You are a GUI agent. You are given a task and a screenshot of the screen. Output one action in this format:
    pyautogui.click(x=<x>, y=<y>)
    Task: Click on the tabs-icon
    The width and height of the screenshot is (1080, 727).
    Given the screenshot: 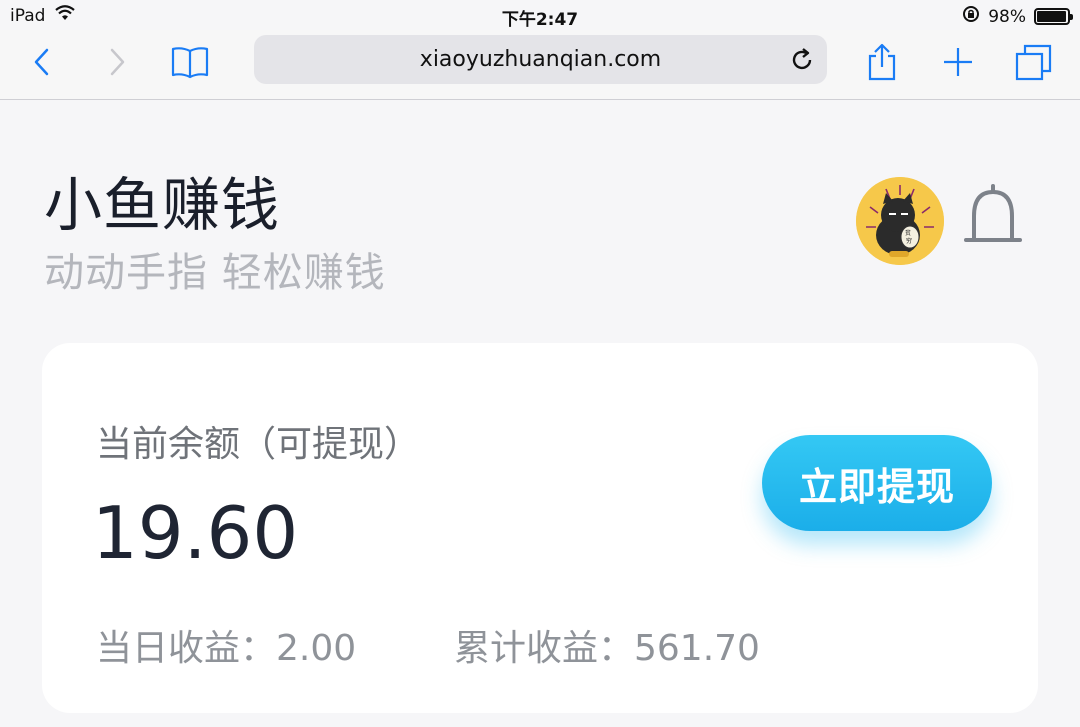 What is the action you would take?
    pyautogui.click(x=1033, y=62)
    